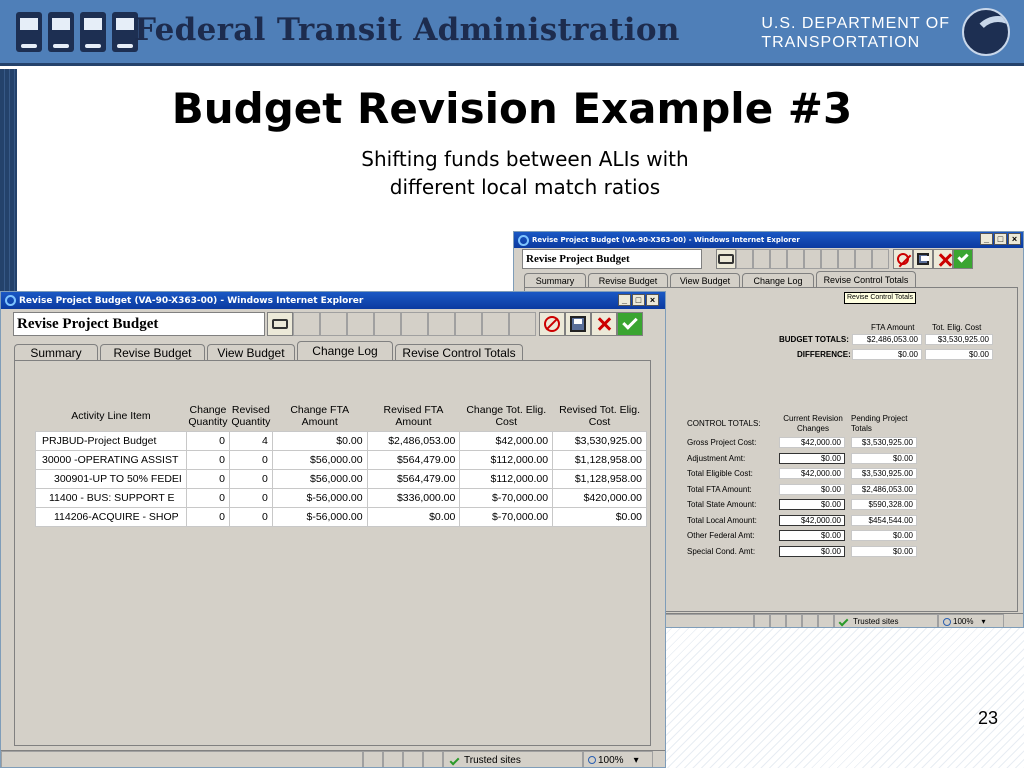 Image resolution: width=1024 pixels, height=768 pixels. What do you see at coordinates (320, 415) in the screenshot?
I see `col-header-change-fta: Change FTA Amount` at bounding box center [320, 415].